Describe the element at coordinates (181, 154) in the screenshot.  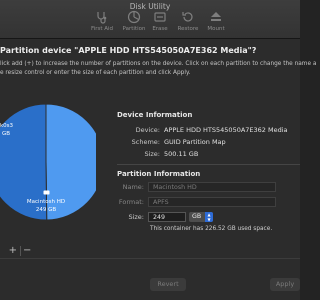
I see `size-value: 500.11 GB` at that location.